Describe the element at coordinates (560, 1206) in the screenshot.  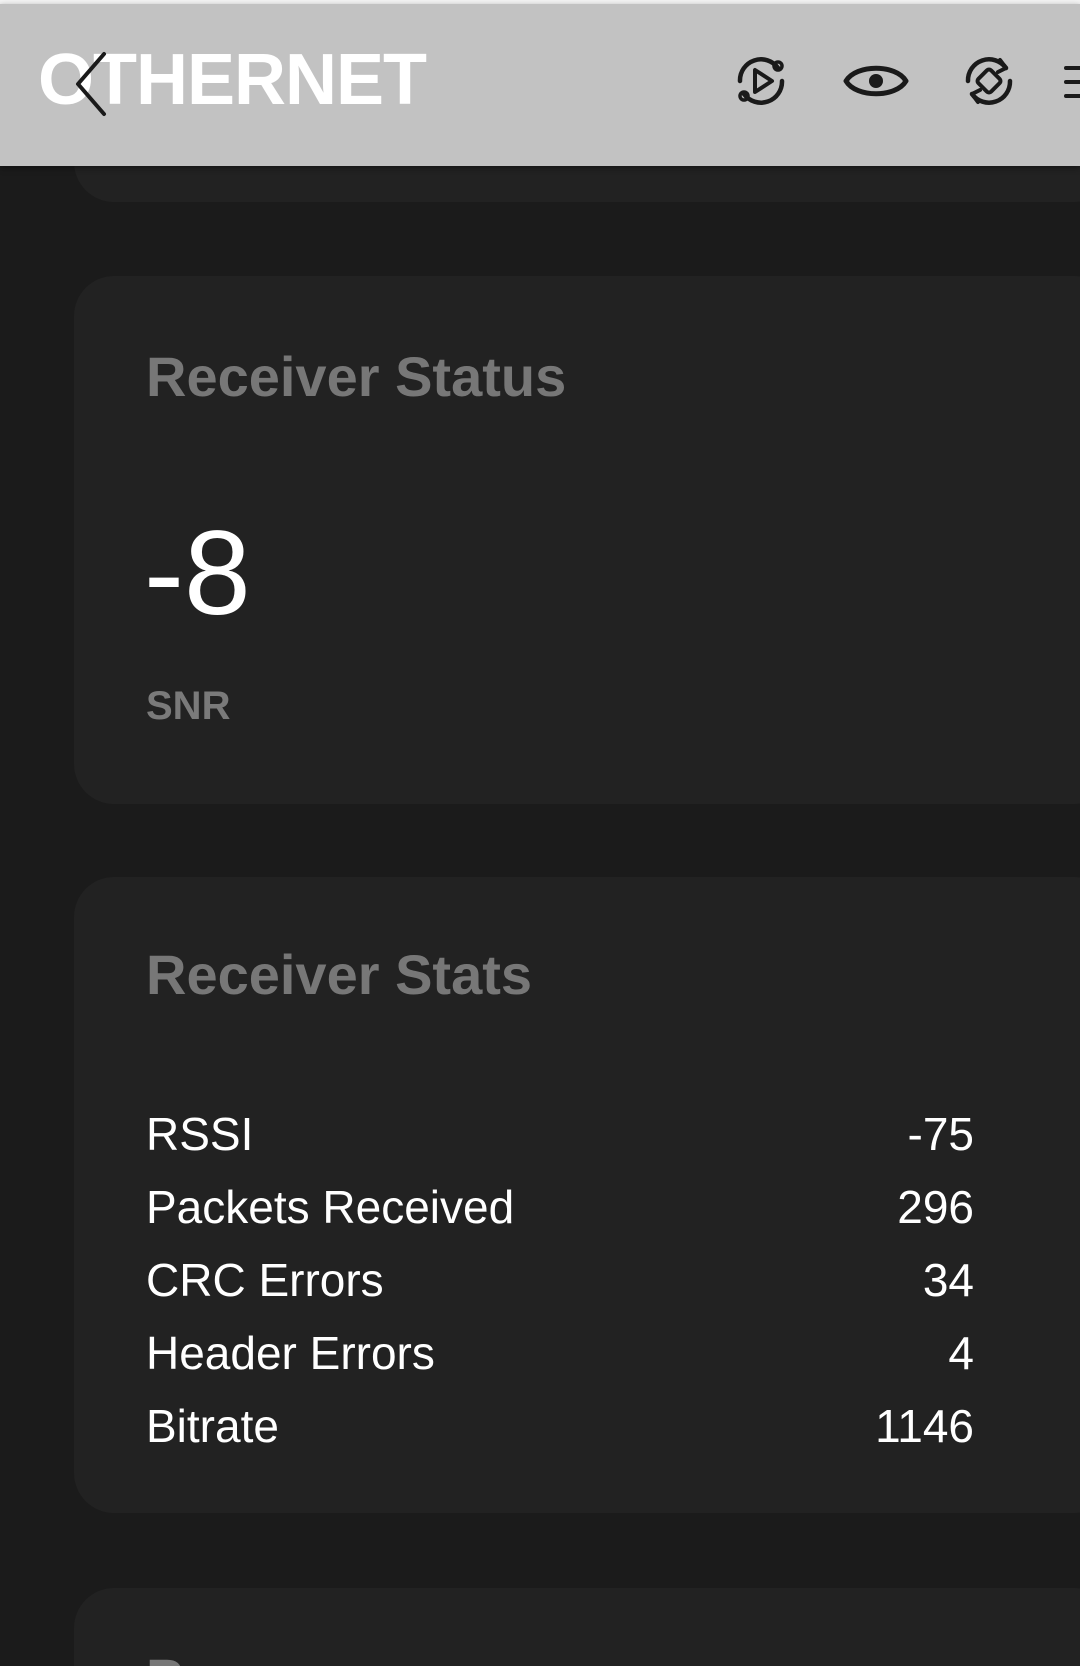
I see `stat-row-packets-received: Packets Received 296` at that location.